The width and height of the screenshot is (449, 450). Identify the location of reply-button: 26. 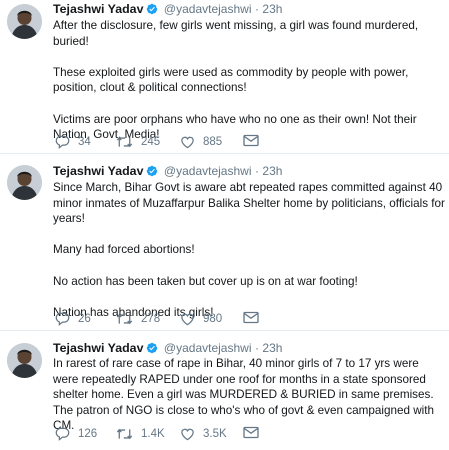
(73, 319).